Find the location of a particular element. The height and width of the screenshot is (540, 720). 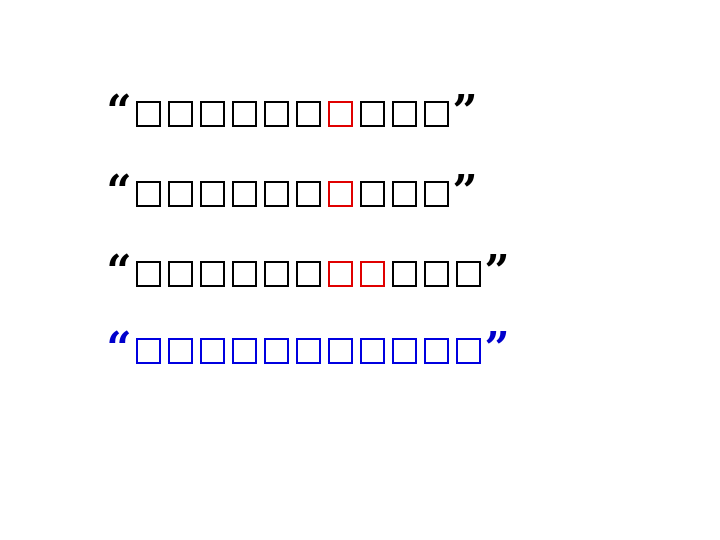

quote-line-2: “ □ □ □ □ □ □ □ □ □ □ ” is located at coordinates (292, 192).